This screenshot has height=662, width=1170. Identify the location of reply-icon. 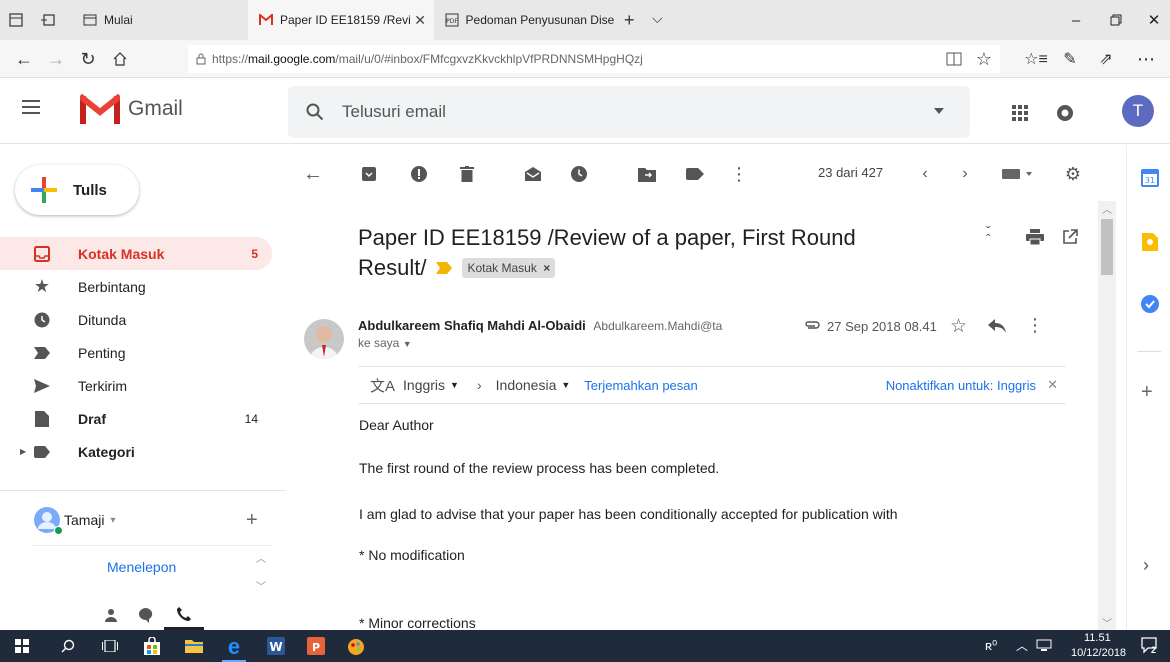
(997, 326).